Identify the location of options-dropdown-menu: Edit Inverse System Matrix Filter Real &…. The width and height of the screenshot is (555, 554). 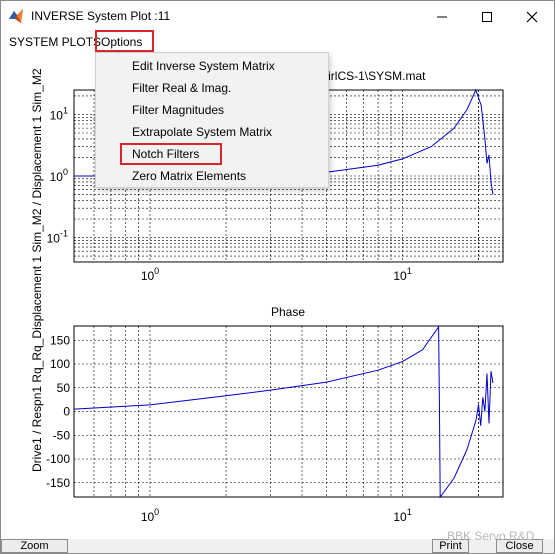
(212, 120).